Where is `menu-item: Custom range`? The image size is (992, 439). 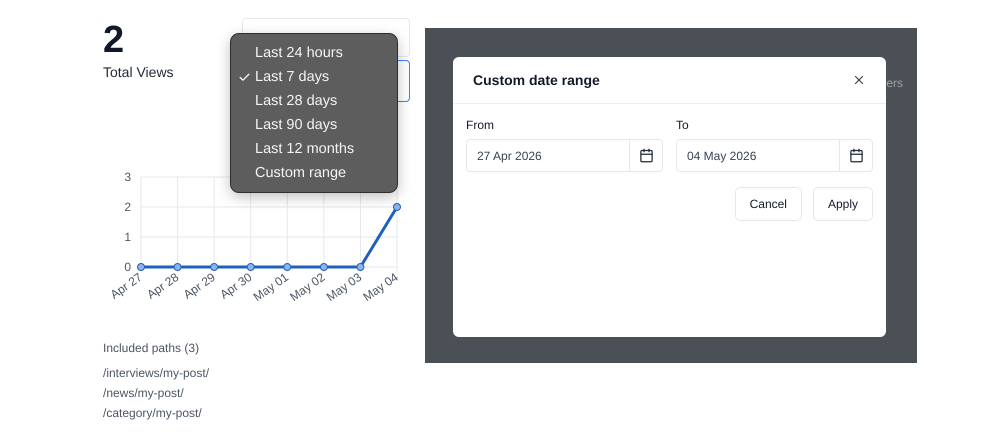
menu-item: Custom range is located at coordinates (314, 173).